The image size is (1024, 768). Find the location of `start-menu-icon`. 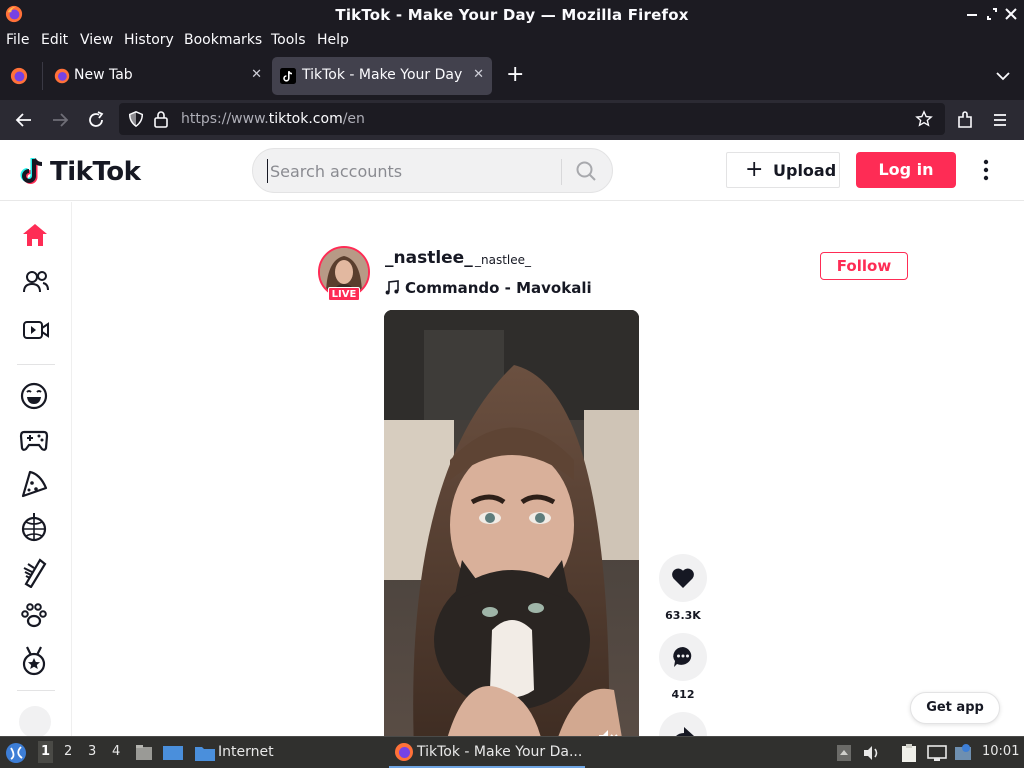

start-menu-icon is located at coordinates (16, 753).